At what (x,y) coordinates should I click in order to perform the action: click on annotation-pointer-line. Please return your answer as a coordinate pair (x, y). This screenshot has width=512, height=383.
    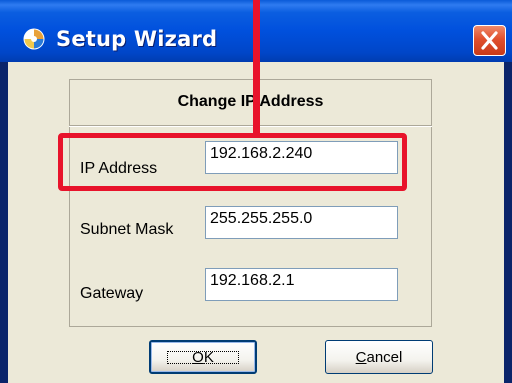
    Looking at the image, I should click on (256, 68).